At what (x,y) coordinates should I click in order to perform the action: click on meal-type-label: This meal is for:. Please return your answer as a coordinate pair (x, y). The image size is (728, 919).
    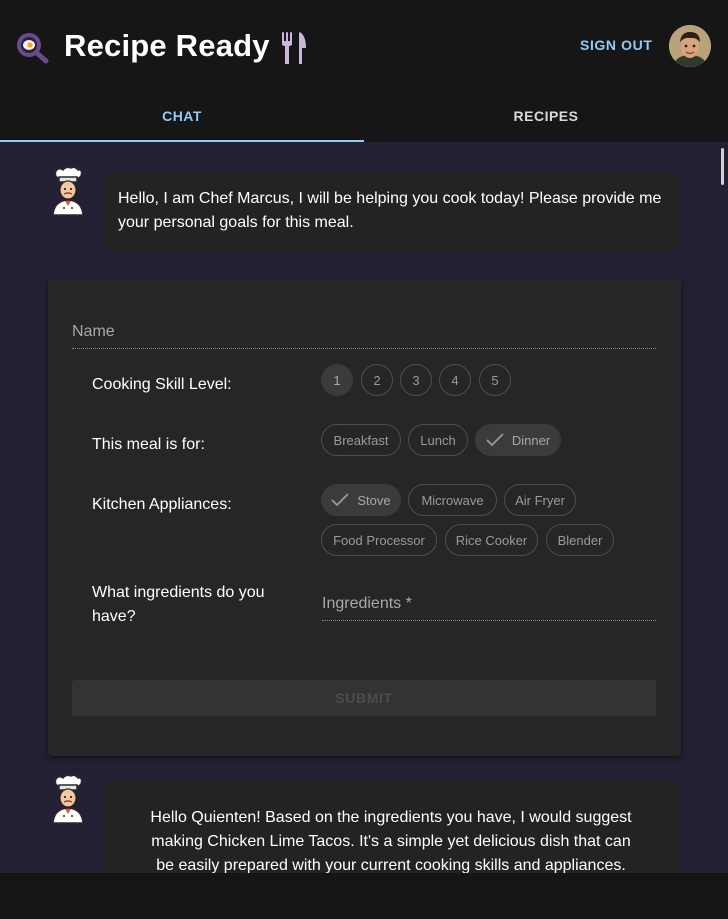
    Looking at the image, I should click on (148, 444).